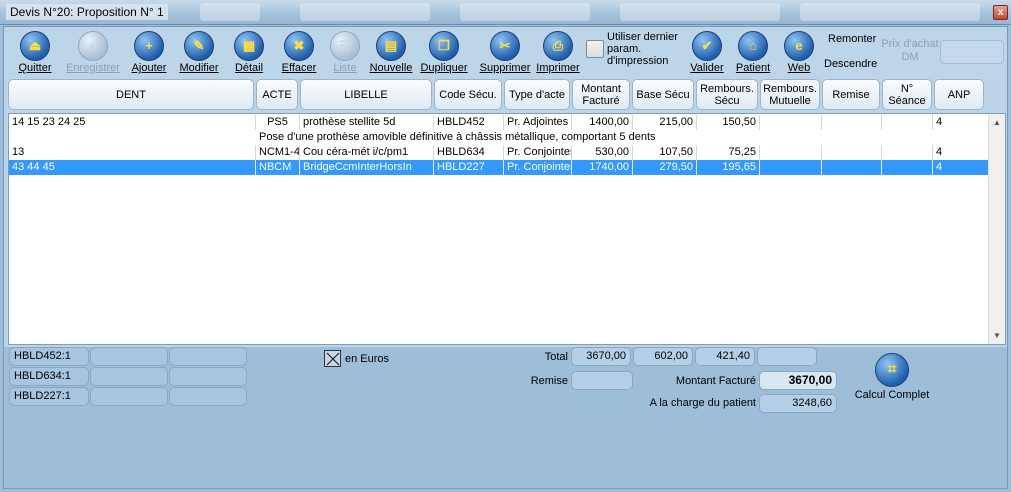 Image resolution: width=1011 pixels, height=492 pixels. Describe the element at coordinates (391, 46) in the screenshot. I see `new-icon: ▤` at that location.